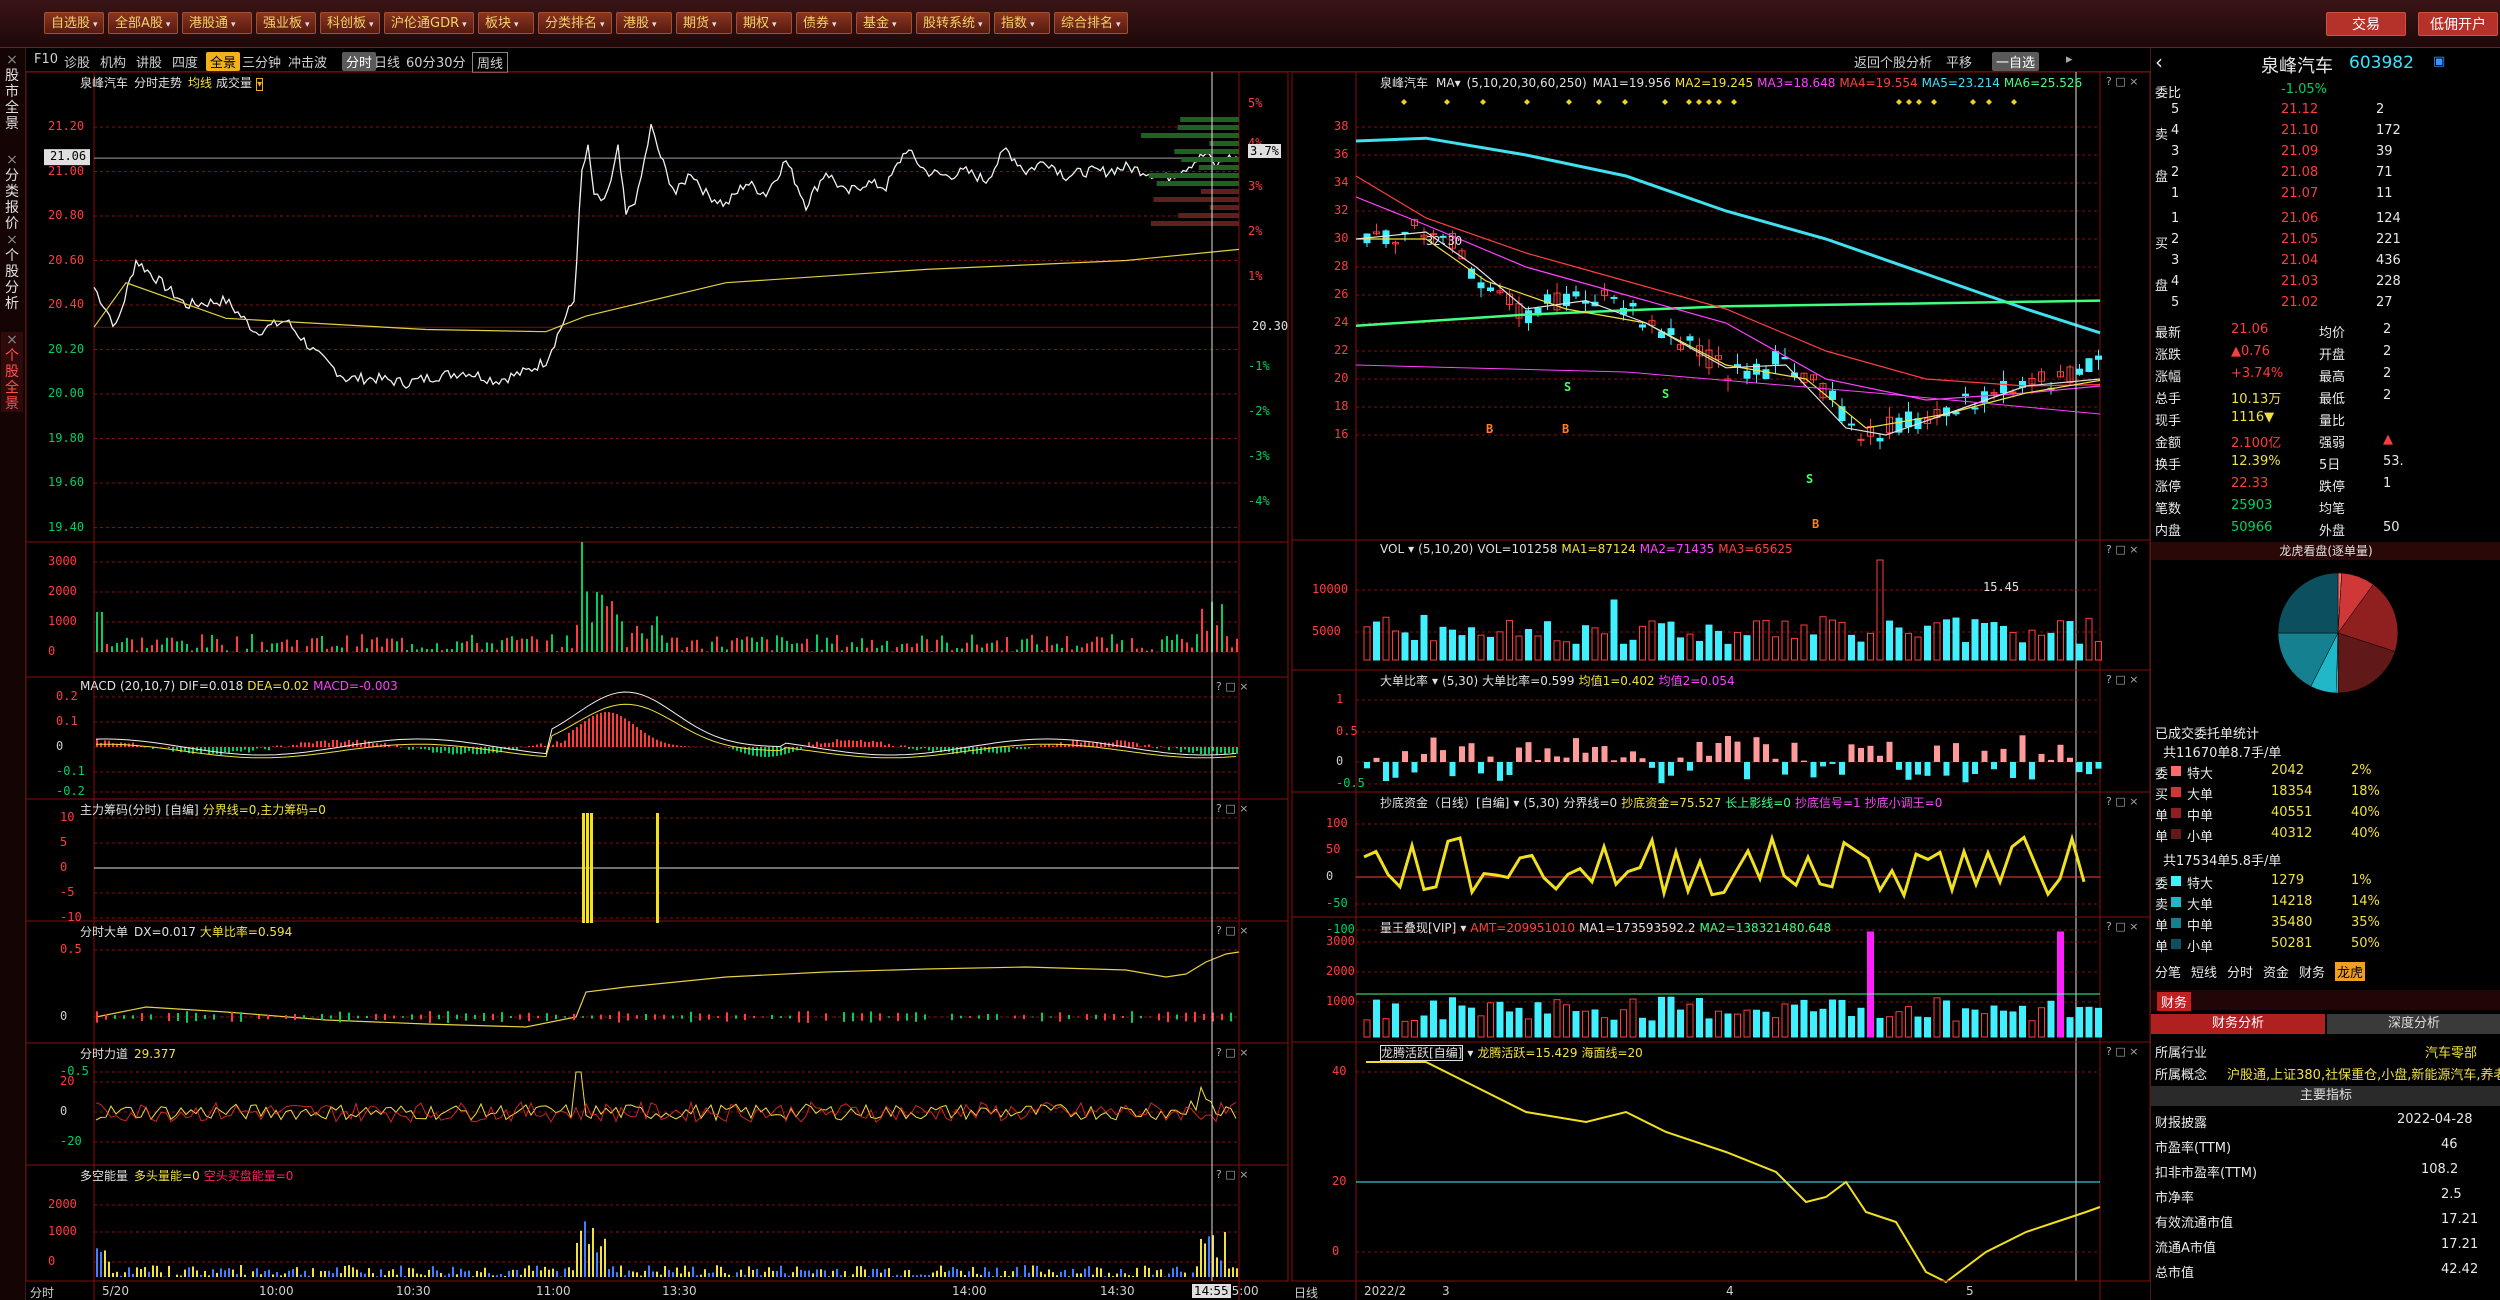  Describe the element at coordinates (764, 23) in the screenshot. I see `menu-button-10: 期权 ▾` at that location.